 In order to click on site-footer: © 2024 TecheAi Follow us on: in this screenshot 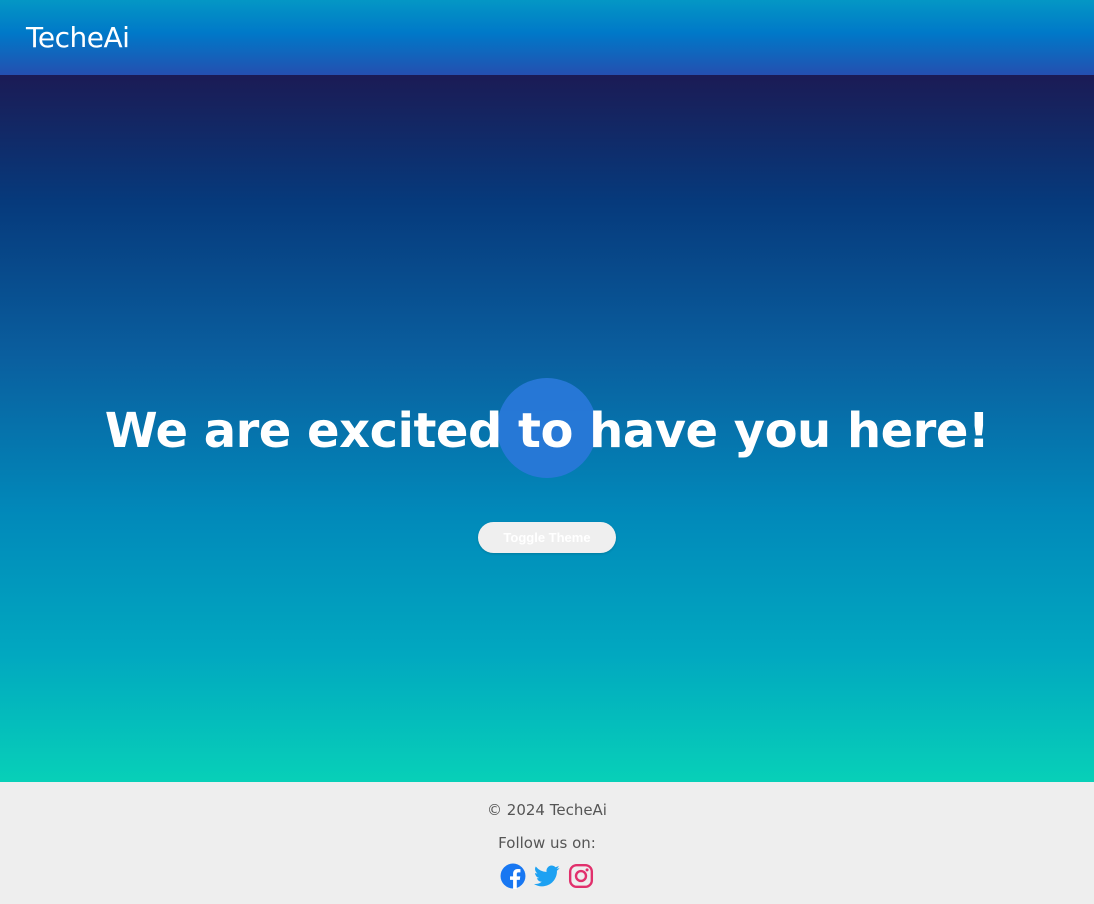, I will do `click(547, 843)`.